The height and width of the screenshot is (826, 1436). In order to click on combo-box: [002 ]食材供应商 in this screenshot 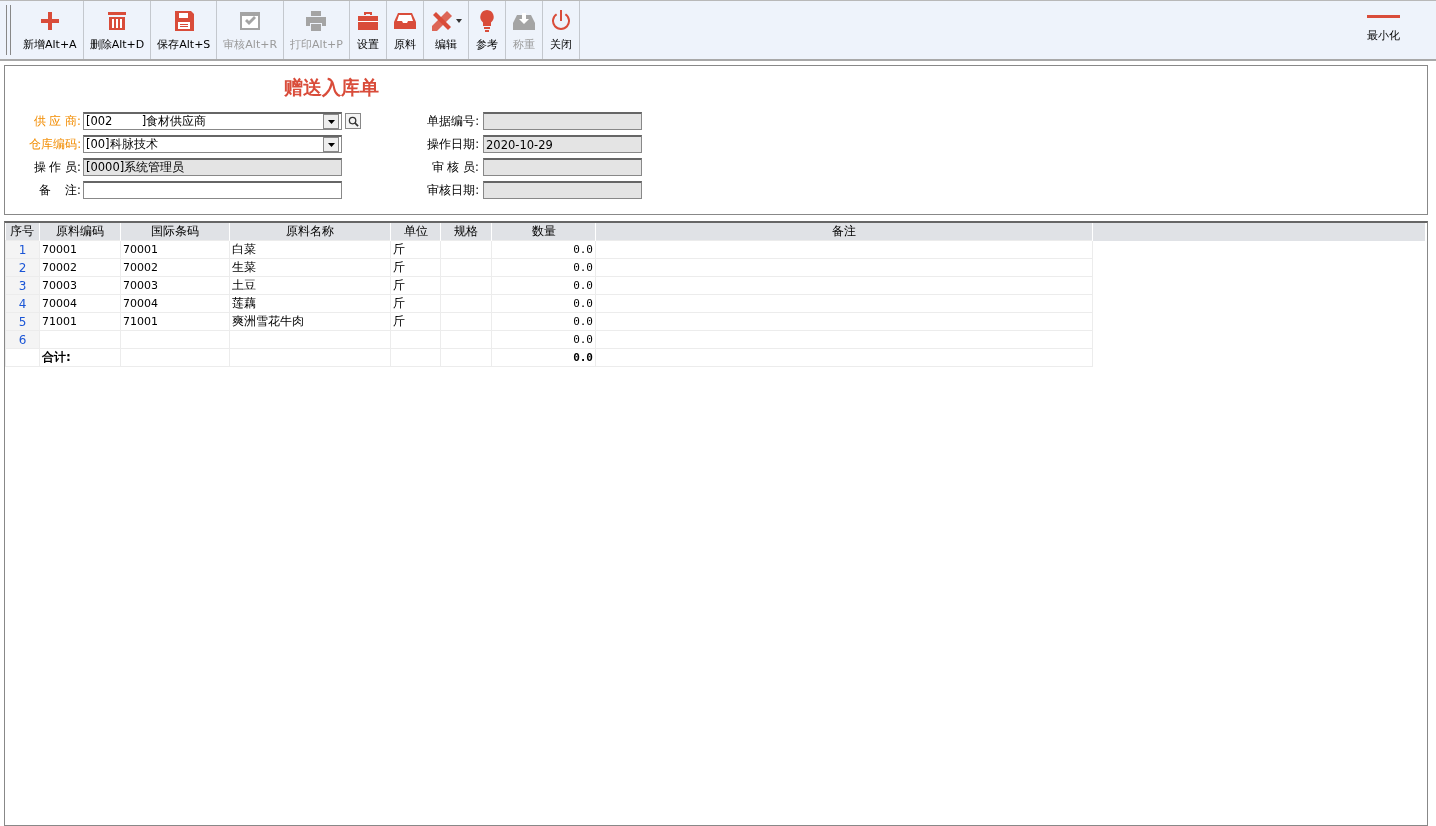, I will do `click(212, 121)`.